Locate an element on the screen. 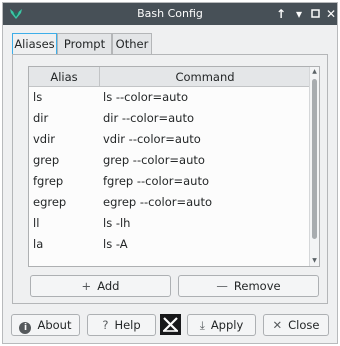 This screenshot has width=340, height=346. minus-icon: — is located at coordinates (222, 286).